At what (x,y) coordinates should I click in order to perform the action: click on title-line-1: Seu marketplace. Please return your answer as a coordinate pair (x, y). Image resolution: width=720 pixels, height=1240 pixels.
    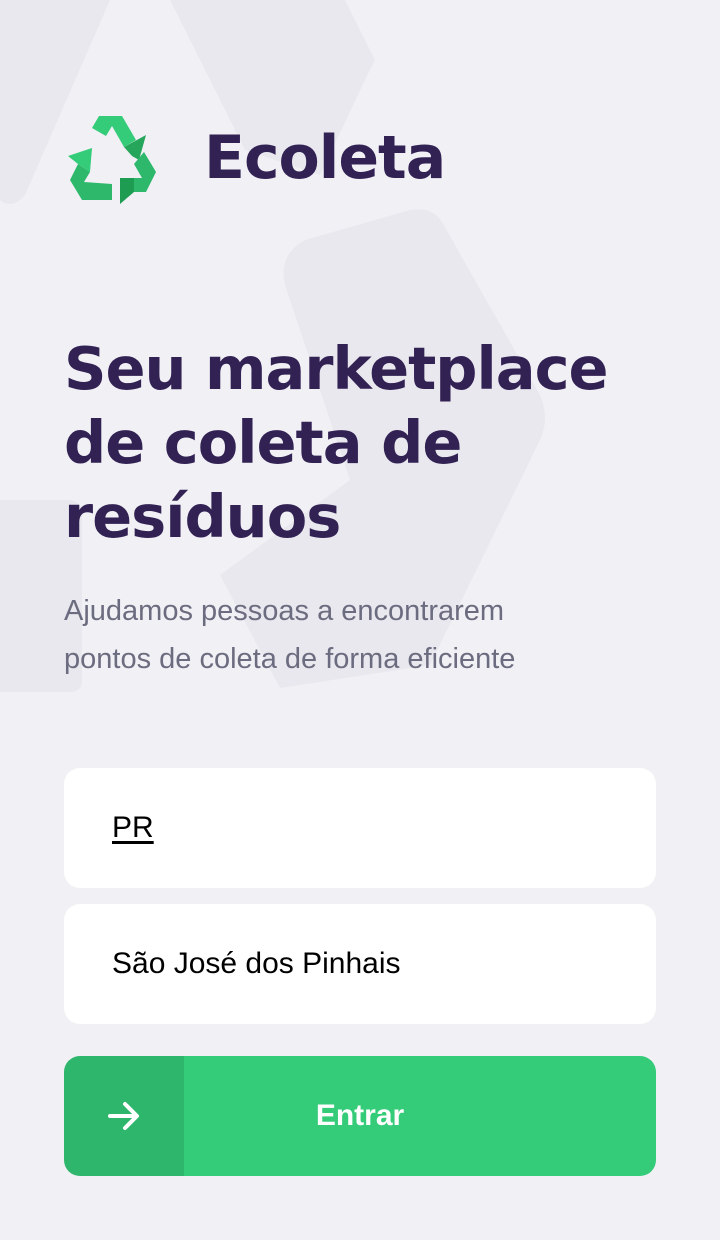
    Looking at the image, I should click on (336, 368).